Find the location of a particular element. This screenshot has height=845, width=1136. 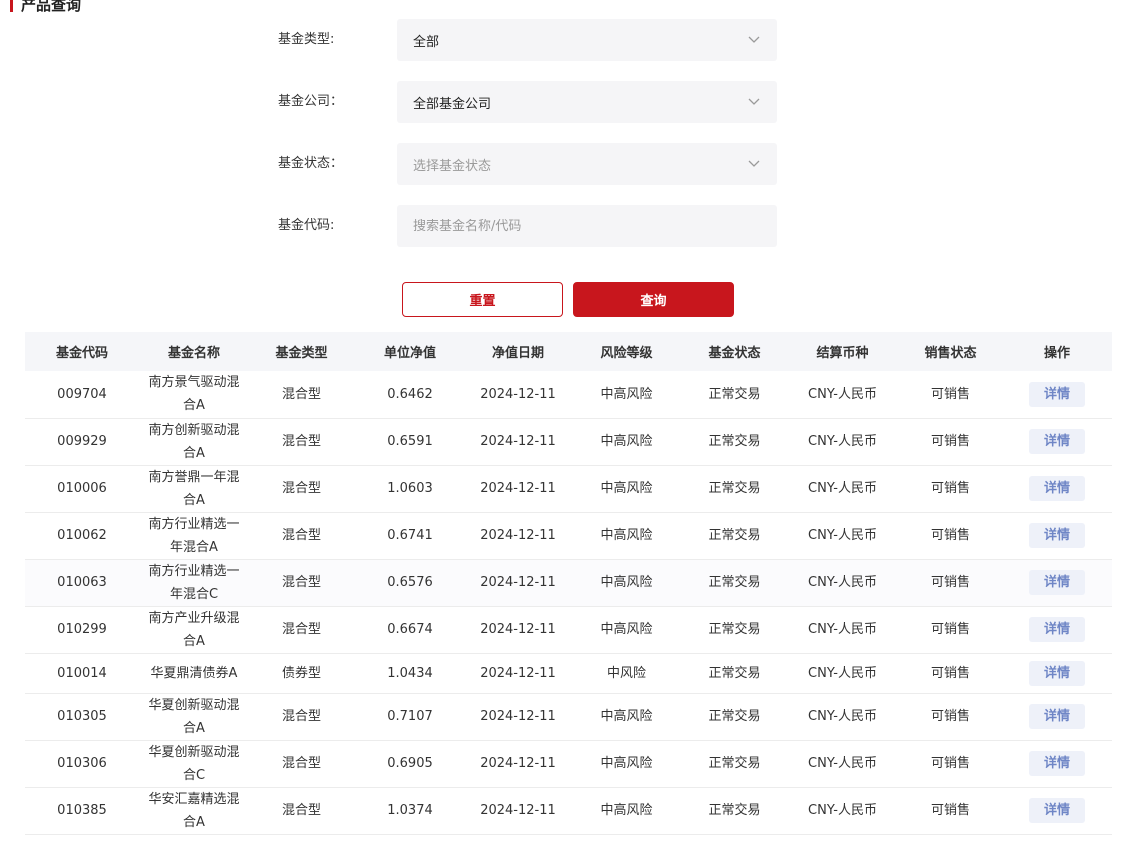

fund-name-cell: 南方行业精选一年混合C is located at coordinates (194, 583).